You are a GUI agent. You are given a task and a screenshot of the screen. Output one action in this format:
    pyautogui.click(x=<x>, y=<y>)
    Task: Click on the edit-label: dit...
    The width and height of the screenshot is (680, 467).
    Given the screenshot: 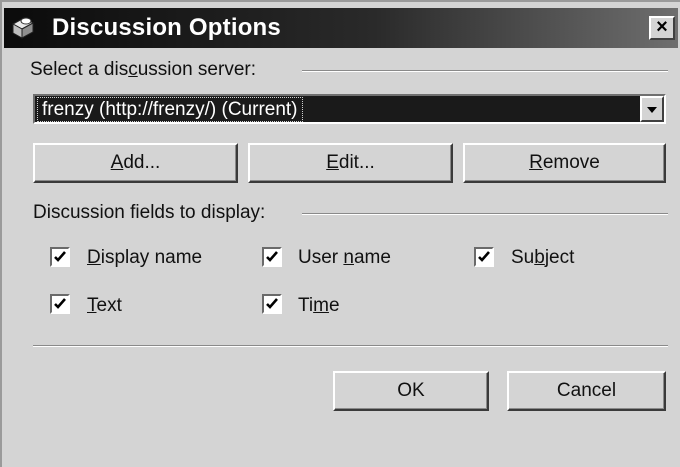 What is the action you would take?
    pyautogui.click(x=356, y=162)
    